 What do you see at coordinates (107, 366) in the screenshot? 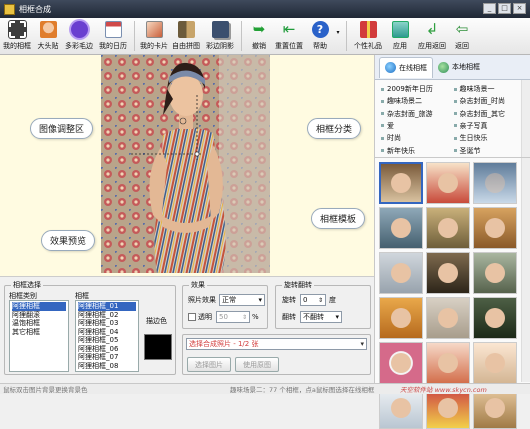
I see `list-item: 阿狸相框_08` at bounding box center [107, 366].